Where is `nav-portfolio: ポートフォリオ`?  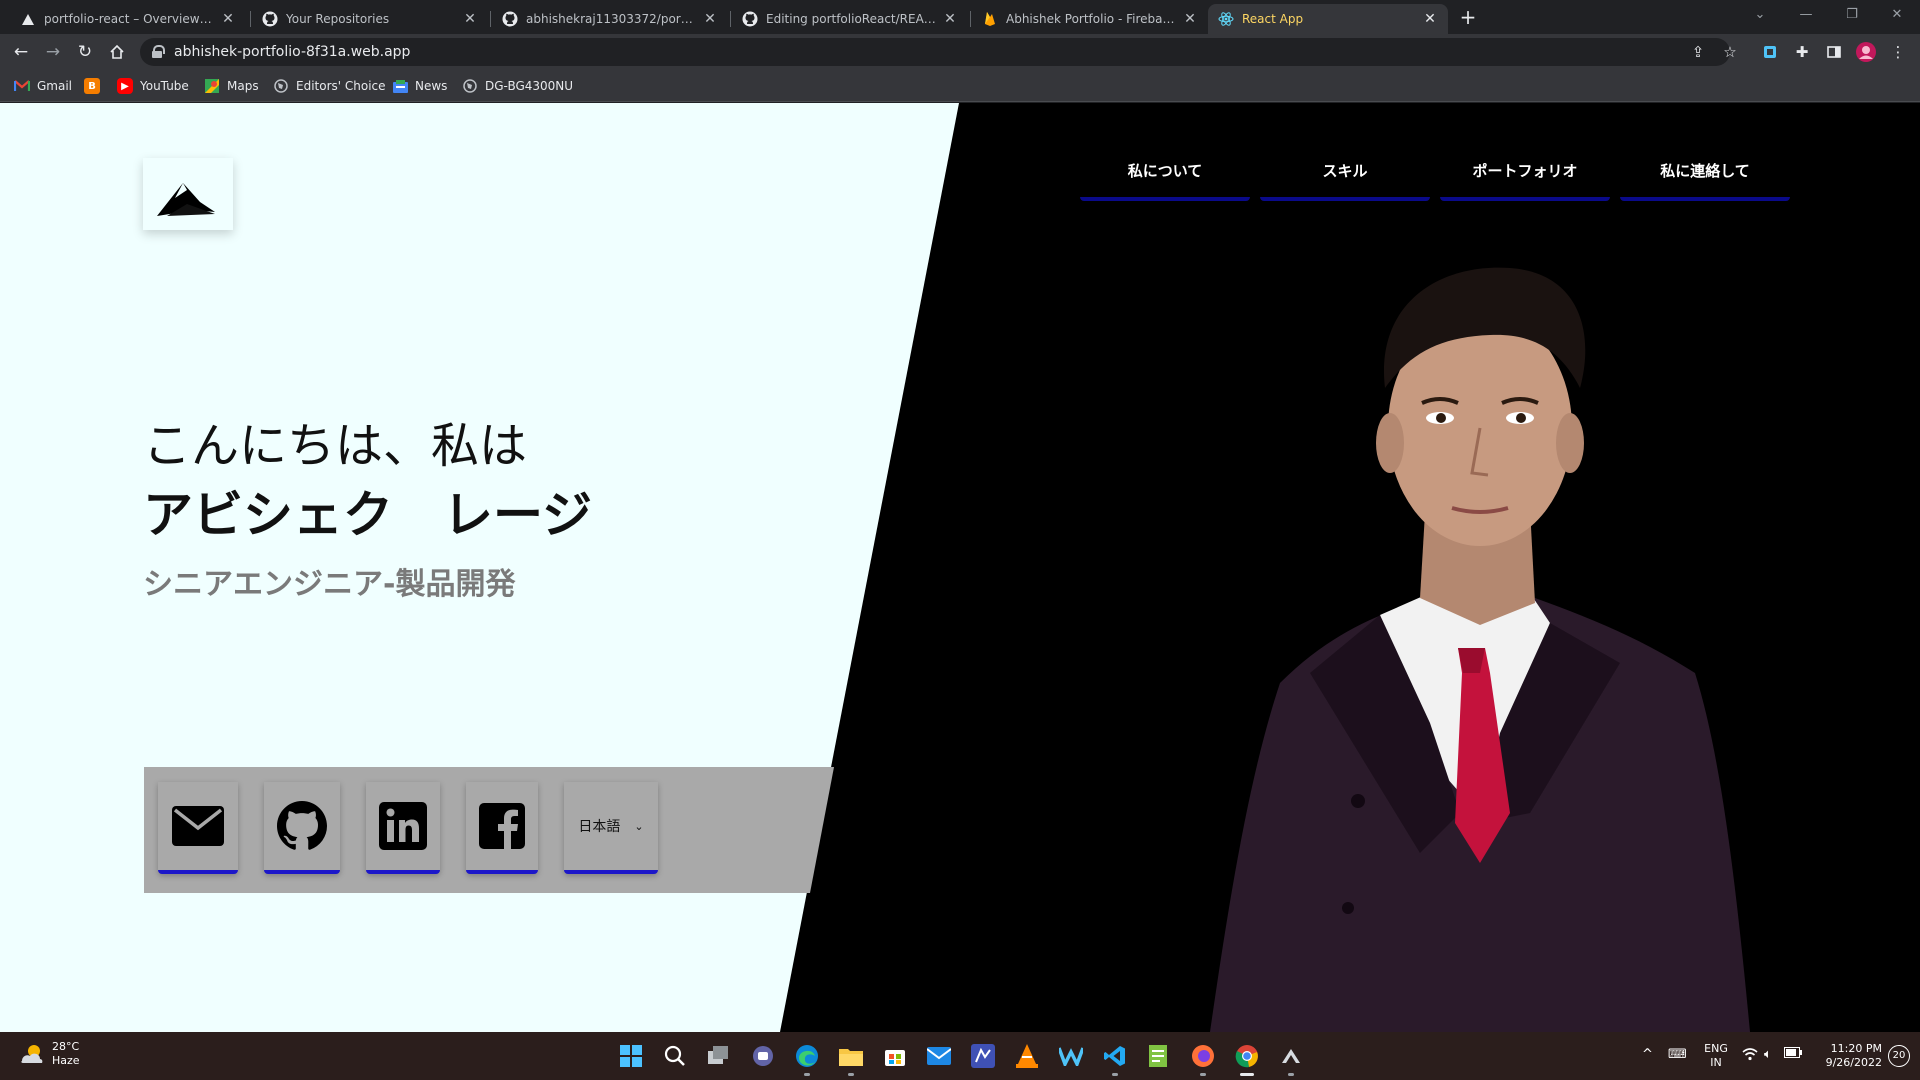 nav-portfolio: ポートフォリオ is located at coordinates (1525, 176).